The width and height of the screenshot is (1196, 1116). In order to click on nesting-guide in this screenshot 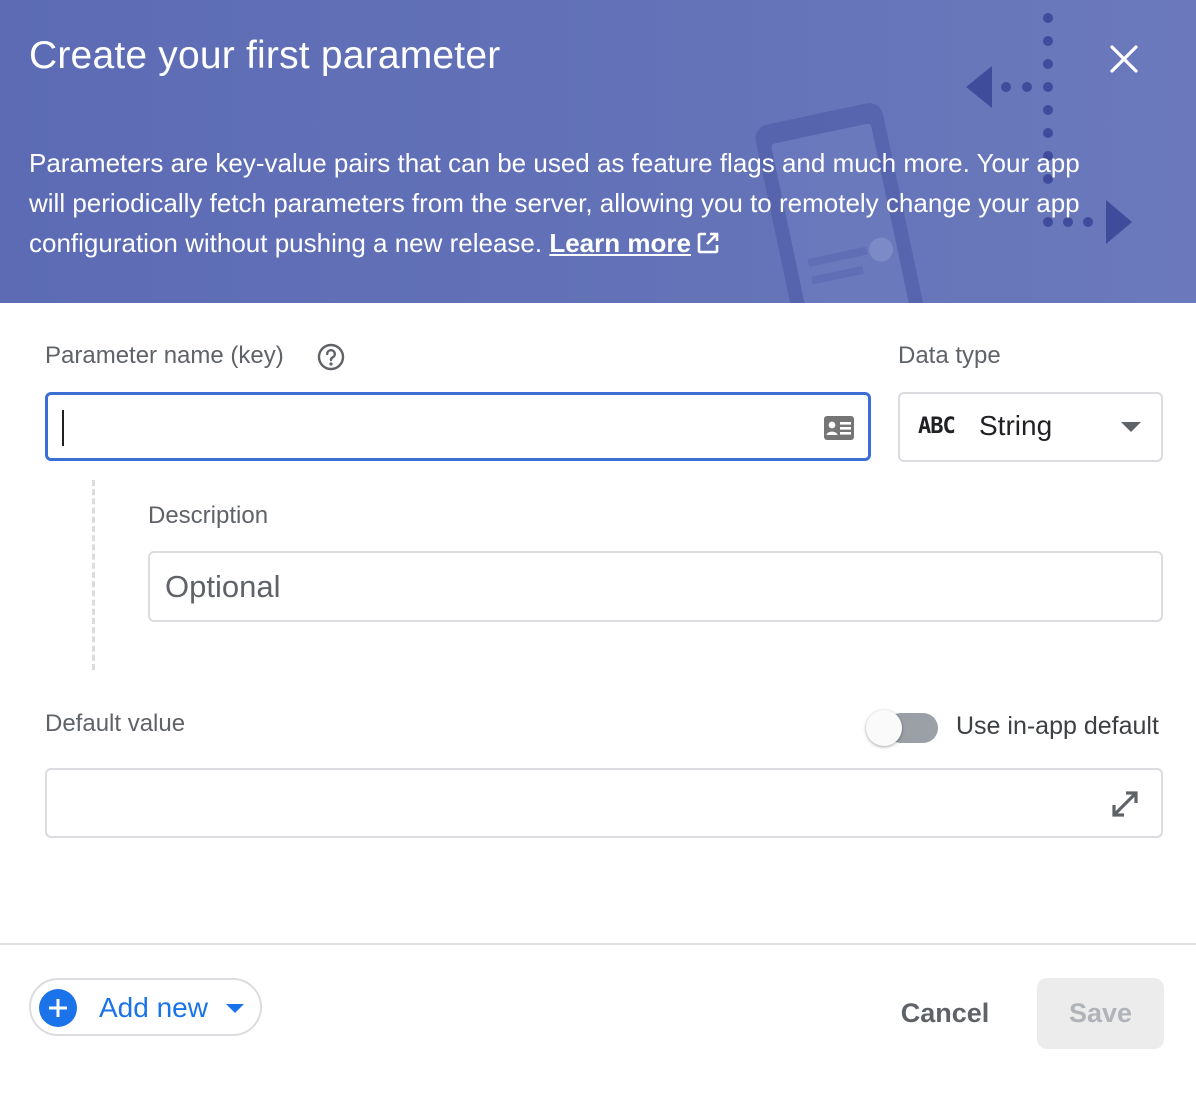, I will do `click(93, 575)`.